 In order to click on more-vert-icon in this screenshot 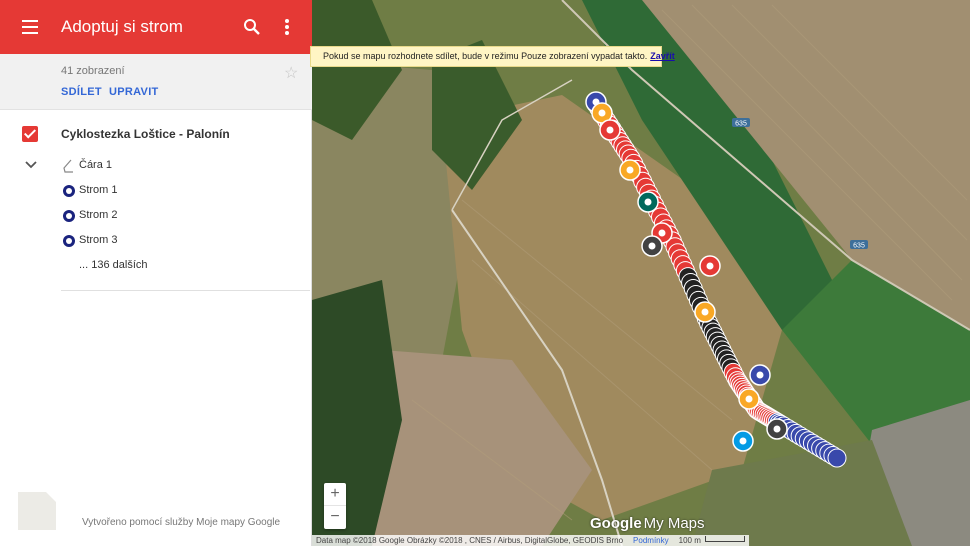, I will do `click(287, 27)`.